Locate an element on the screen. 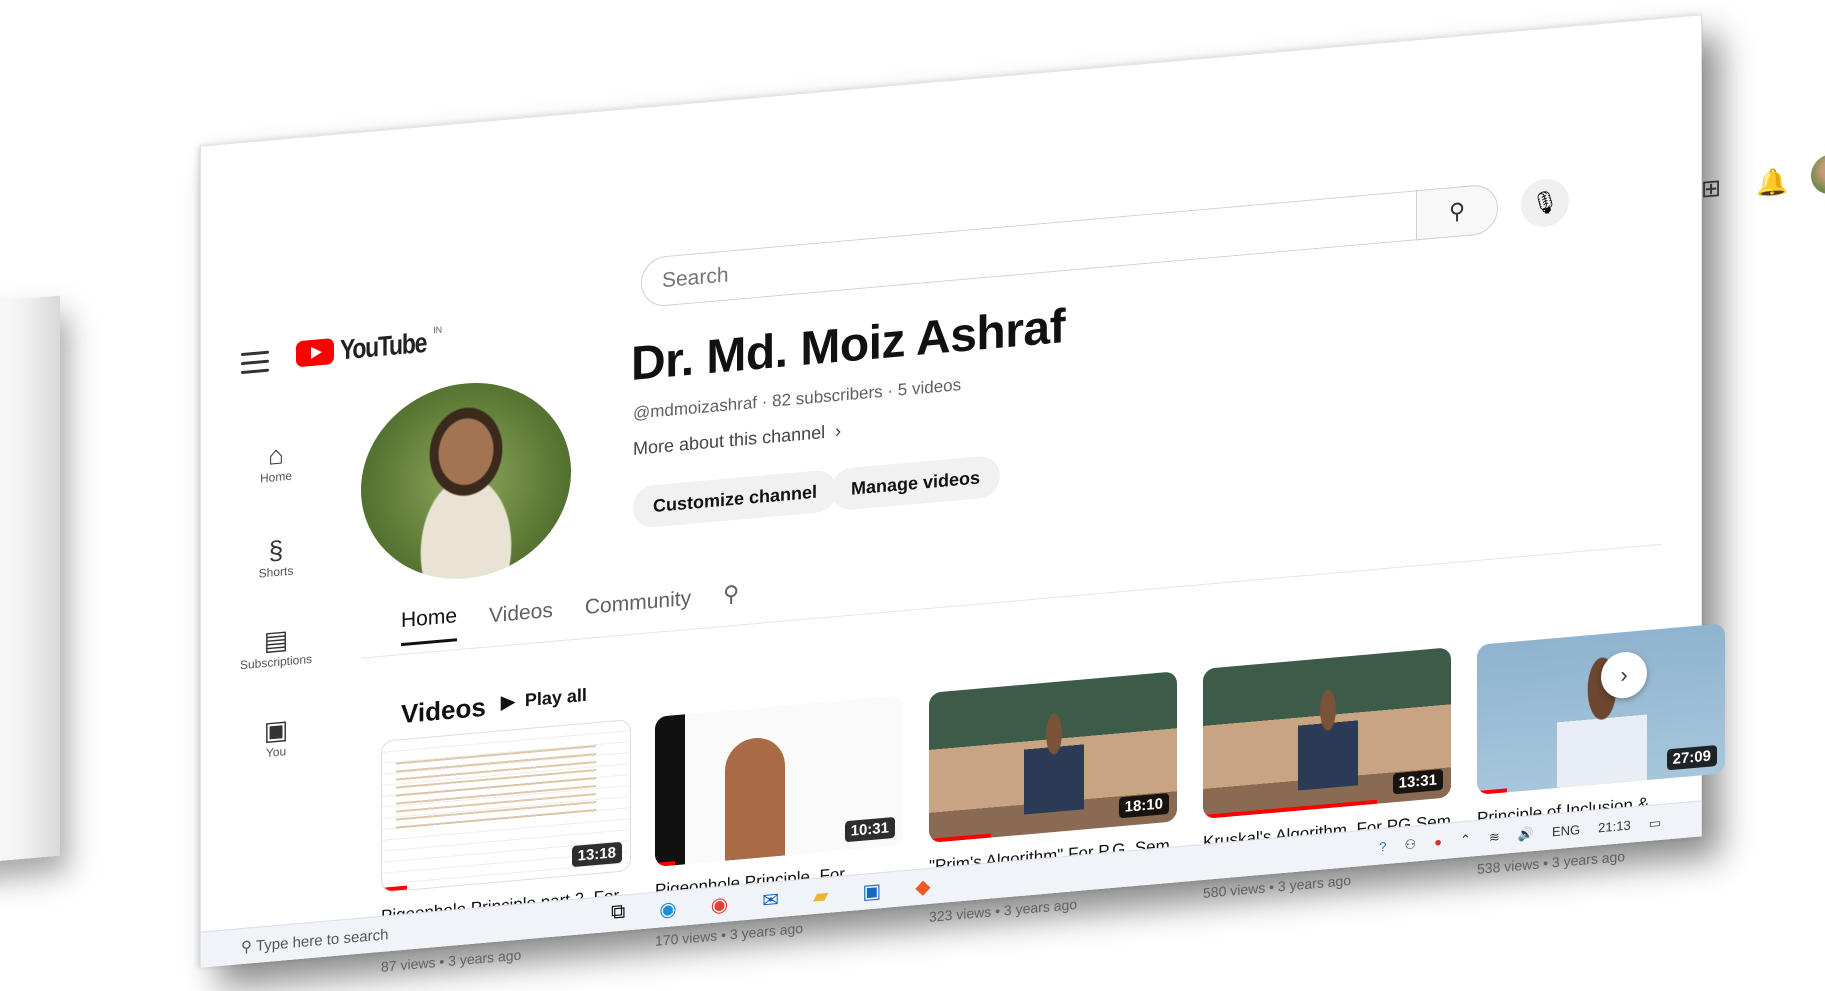  channel-tabs: Home Videos Community ⚲ is located at coordinates (570, 613).